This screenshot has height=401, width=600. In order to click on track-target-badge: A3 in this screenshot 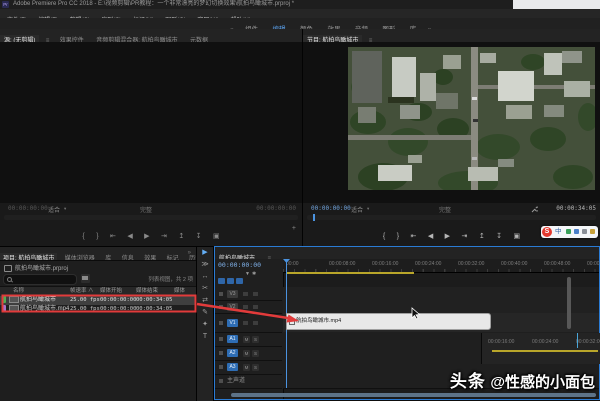, I will do `click(232, 367)`.